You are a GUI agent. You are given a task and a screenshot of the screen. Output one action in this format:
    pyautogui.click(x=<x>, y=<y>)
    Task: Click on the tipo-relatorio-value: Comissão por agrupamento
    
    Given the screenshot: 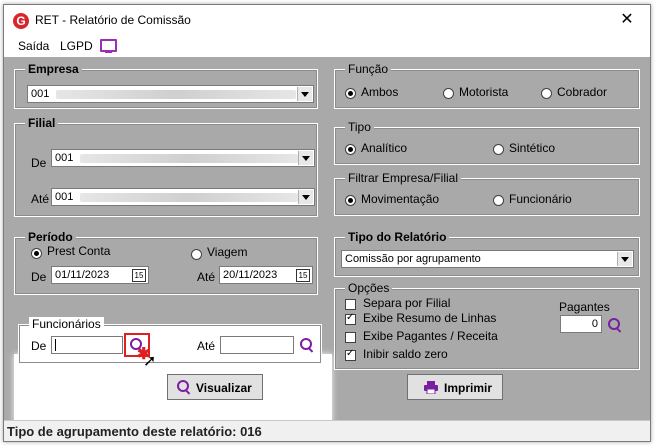 What is the action you would take?
    pyautogui.click(x=413, y=259)
    